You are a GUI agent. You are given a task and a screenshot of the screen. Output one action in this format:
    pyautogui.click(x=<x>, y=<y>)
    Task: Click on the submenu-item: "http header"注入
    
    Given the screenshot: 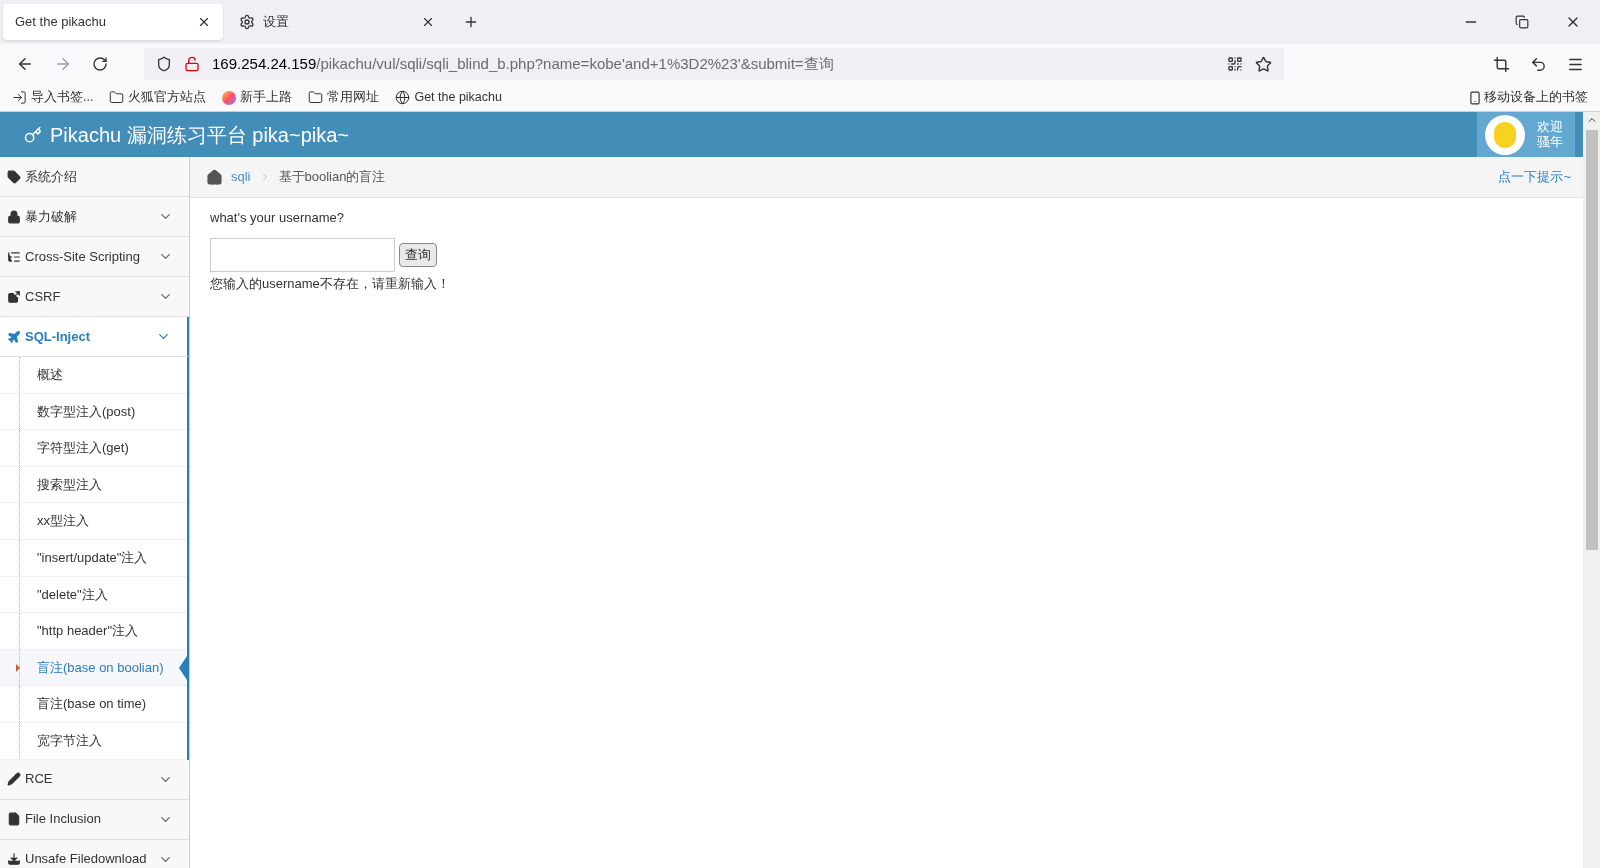 What is the action you would take?
    pyautogui.click(x=93, y=631)
    